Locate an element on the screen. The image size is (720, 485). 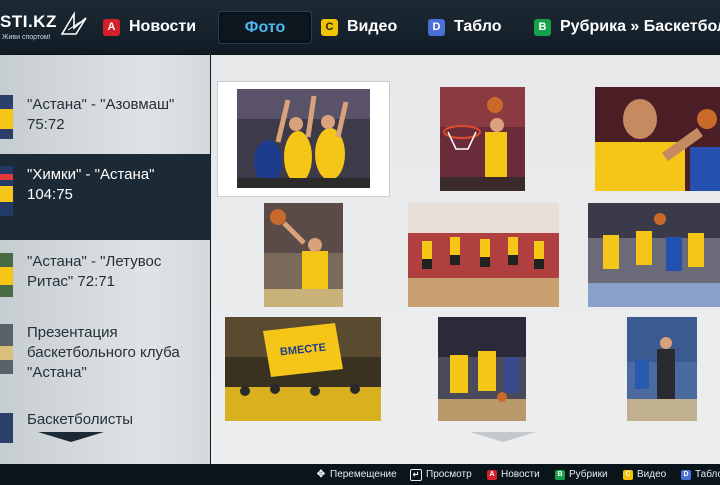
nav-video: C Видео is located at coordinates (359, 27).